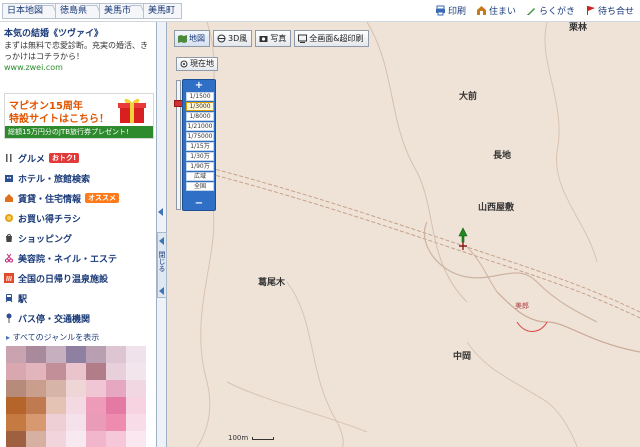 The image size is (640, 447). I want to click on scale-option: 1/21000, so click(200, 126).